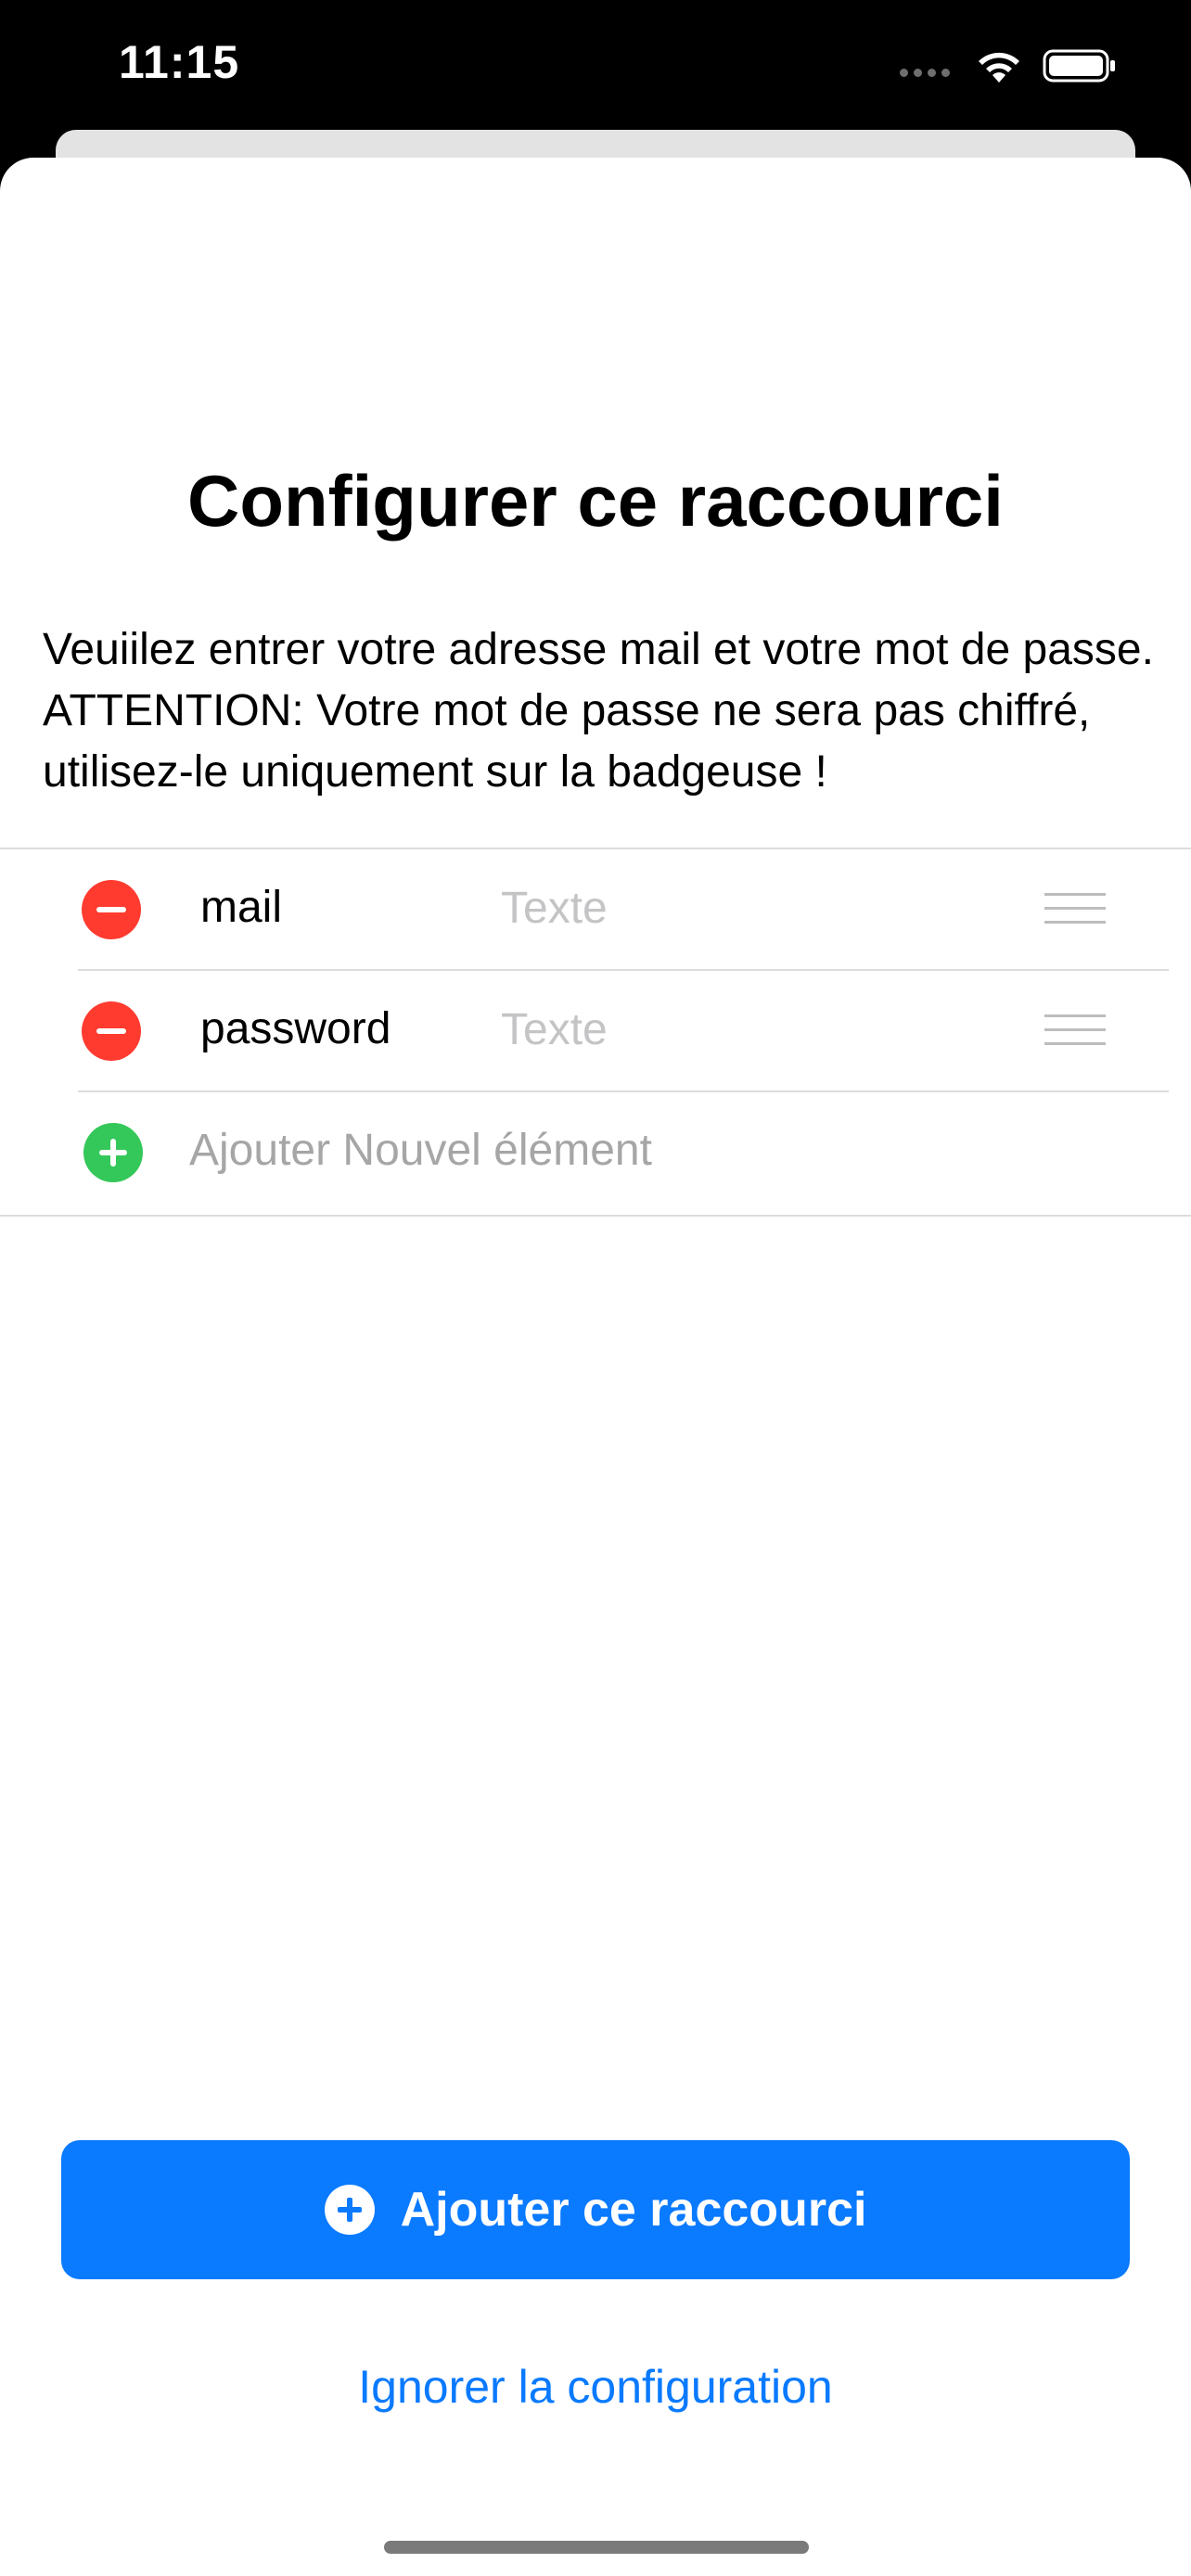 This screenshot has height=2576, width=1191. Describe the element at coordinates (113, 1152) in the screenshot. I see `add-element-icon` at that location.